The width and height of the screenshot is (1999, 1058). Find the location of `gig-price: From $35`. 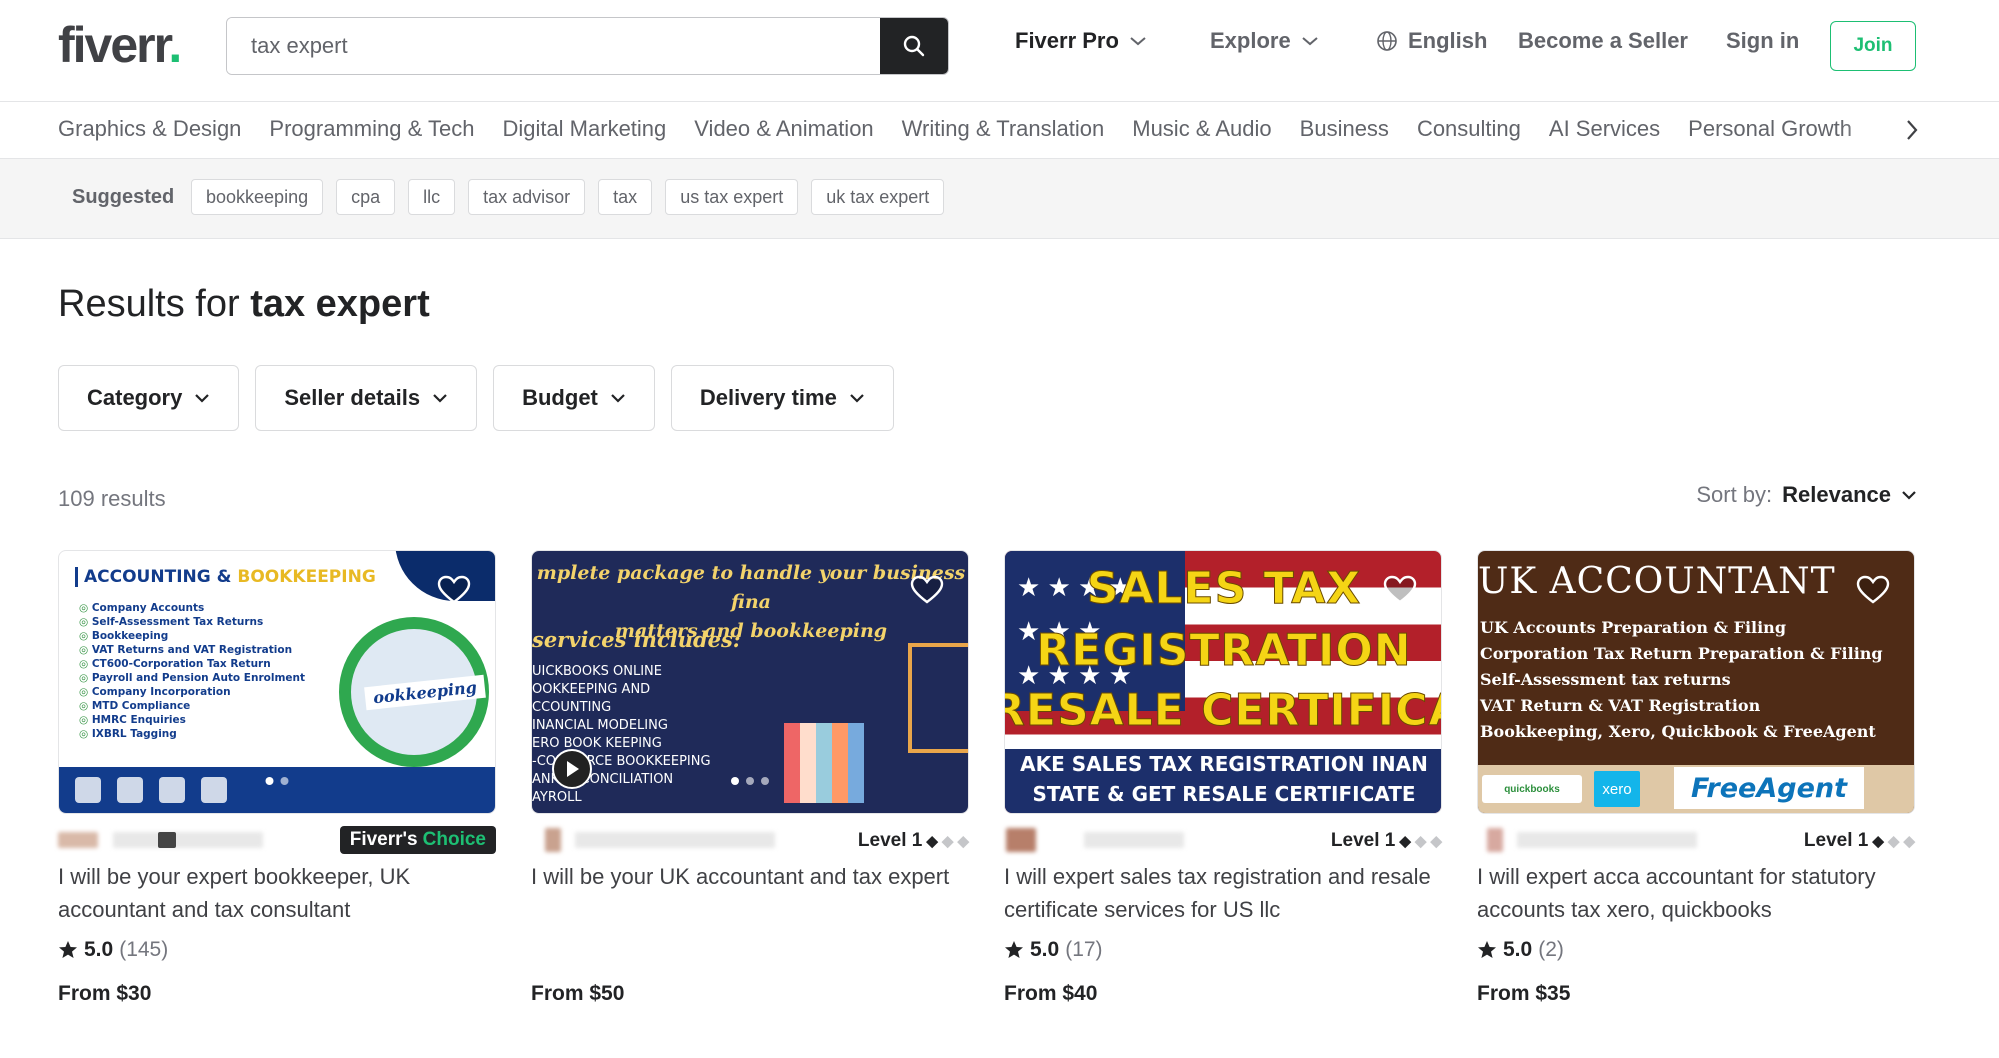

gig-price: From $35 is located at coordinates (1696, 994).